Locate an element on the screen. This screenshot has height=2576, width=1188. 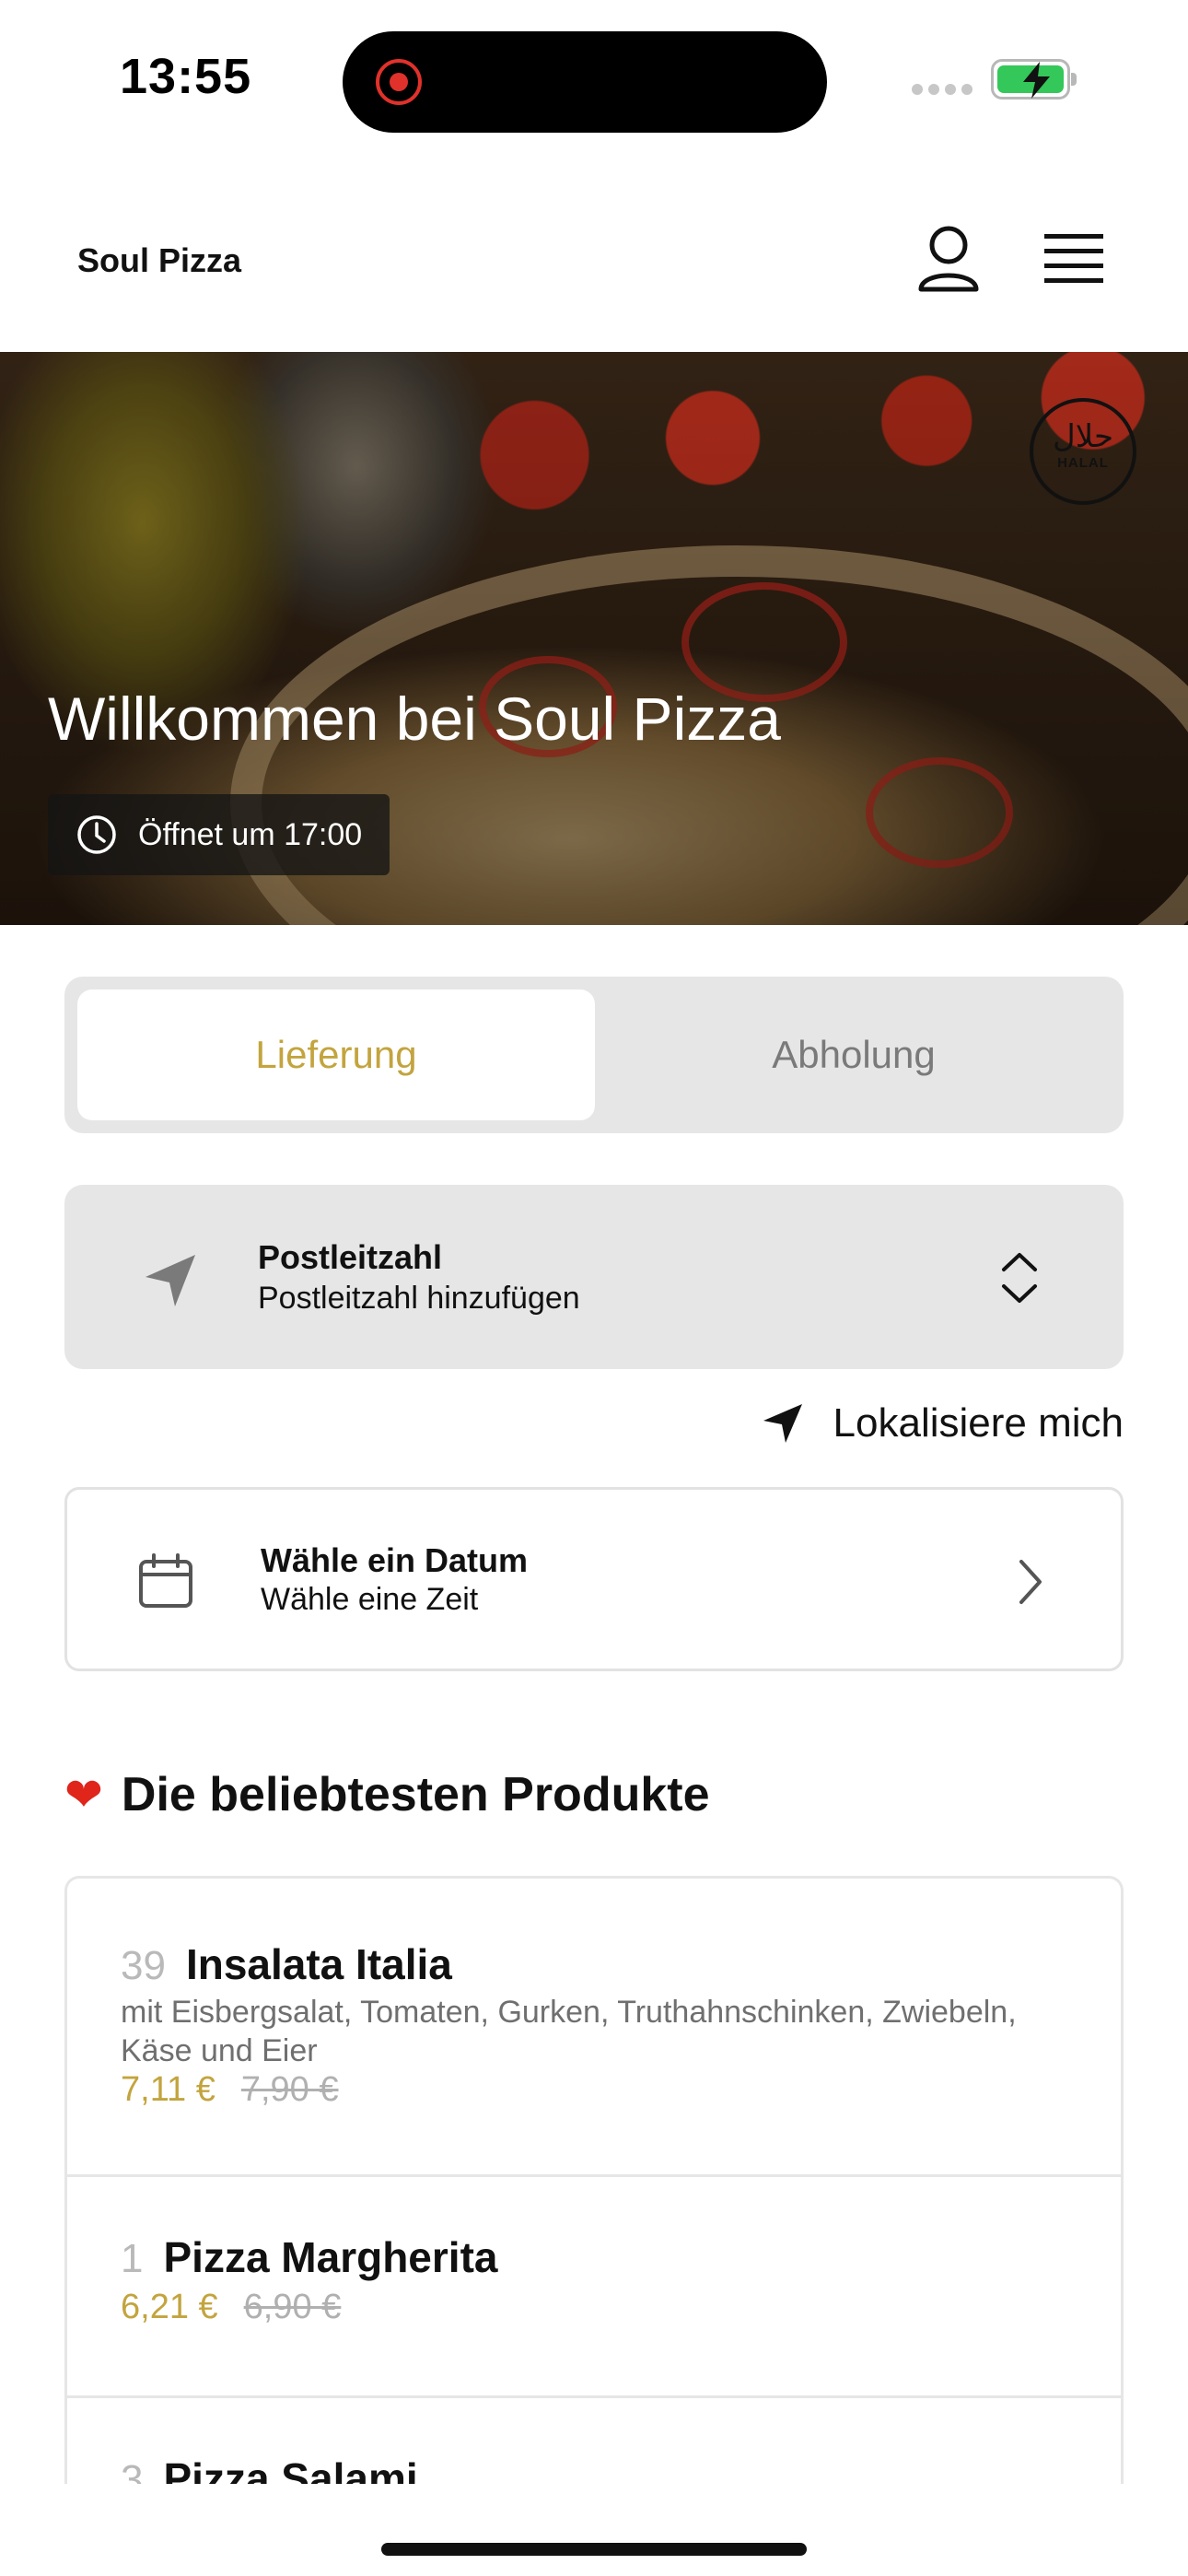
tab-pickup: Abholung is located at coordinates (853, 1054).